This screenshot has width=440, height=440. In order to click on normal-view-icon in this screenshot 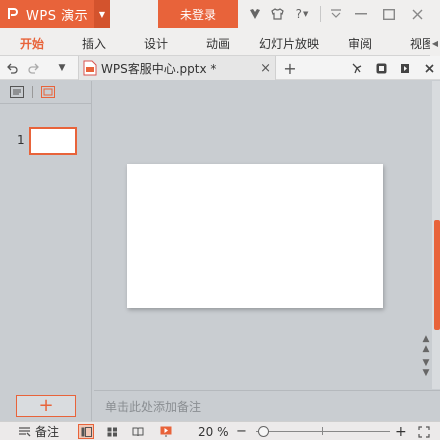, I will do `click(86, 431)`.